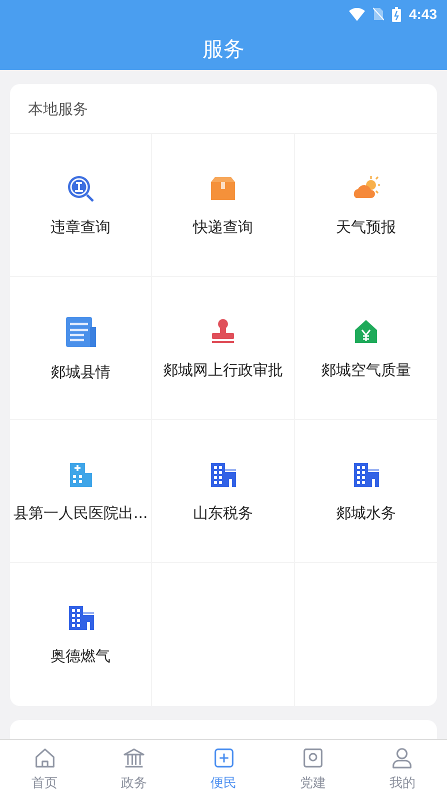 This screenshot has width=447, height=797. I want to click on section-title: 本地服务, so click(58, 109).